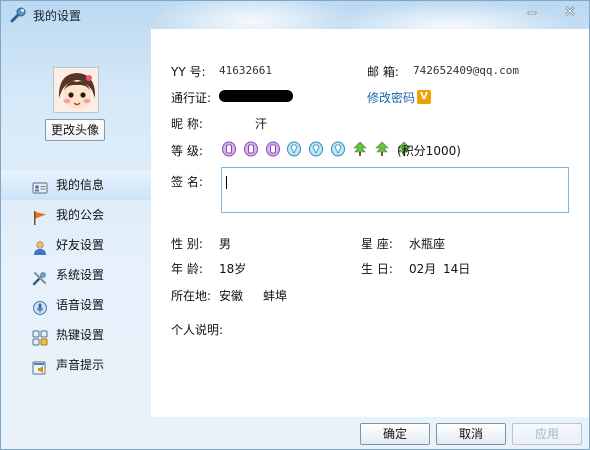 Image resolution: width=590 pixels, height=450 pixels. Describe the element at coordinates (197, 330) in the screenshot. I see `bio-label: 个人说明:` at that location.